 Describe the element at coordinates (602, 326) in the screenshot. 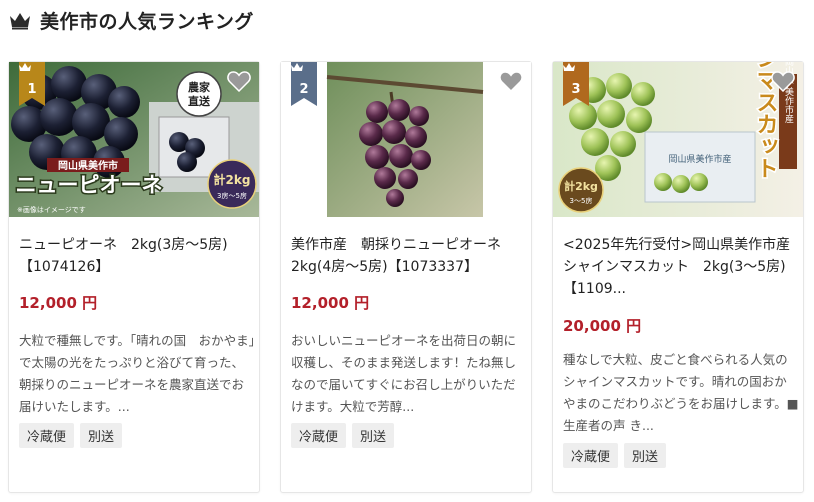

I see `product-price: 20,000 円` at that location.